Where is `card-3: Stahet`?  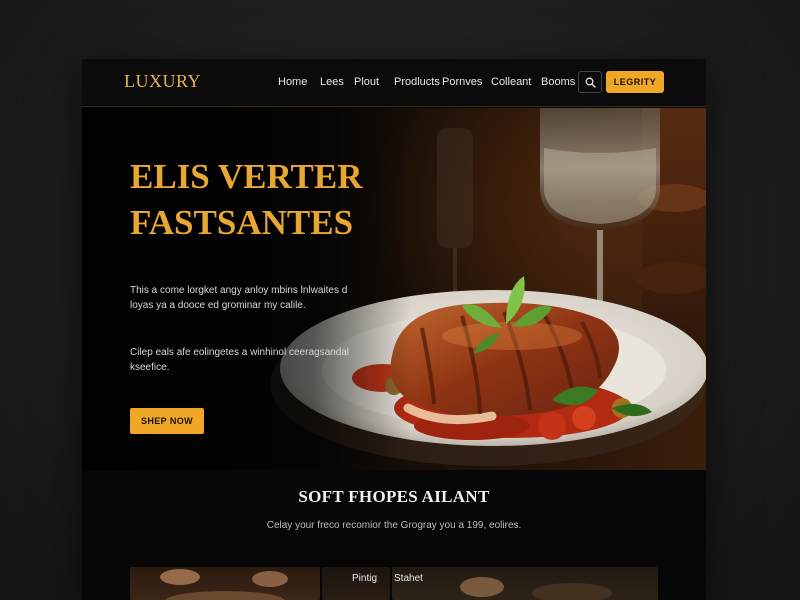
card-3: Stahet is located at coordinates (525, 583).